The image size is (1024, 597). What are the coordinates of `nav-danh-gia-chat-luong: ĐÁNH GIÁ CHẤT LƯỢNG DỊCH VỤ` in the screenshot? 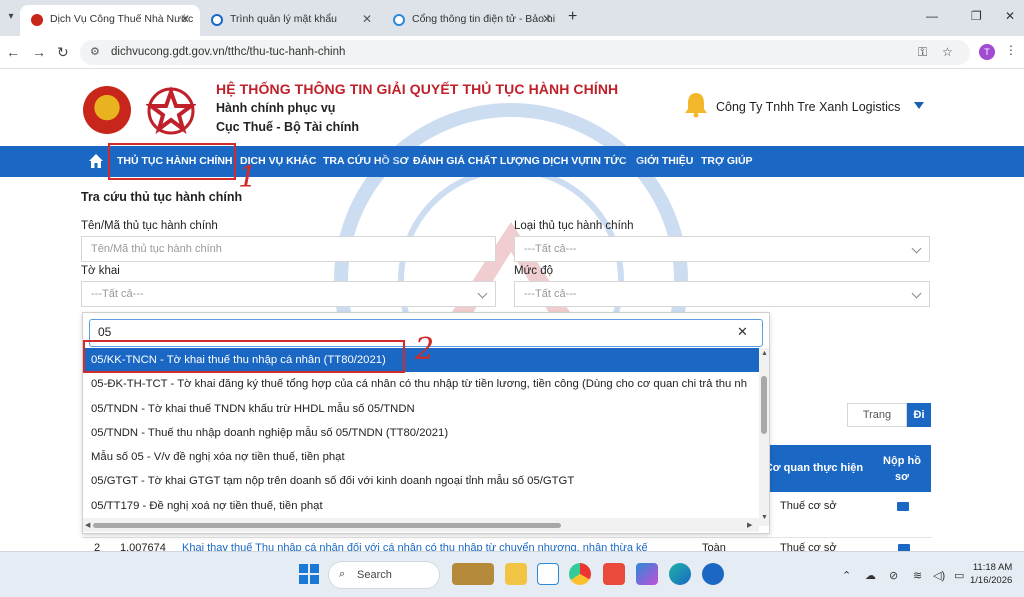 It's located at (499, 161).